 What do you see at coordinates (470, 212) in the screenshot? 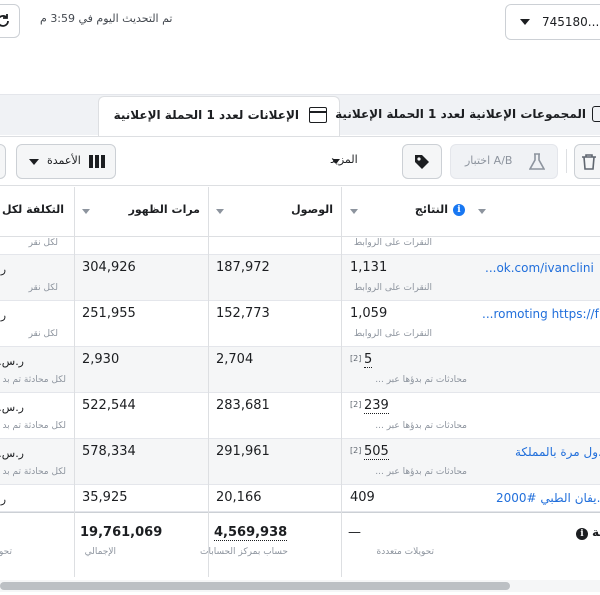
I see `column-header-results: i النتائج` at bounding box center [470, 212].